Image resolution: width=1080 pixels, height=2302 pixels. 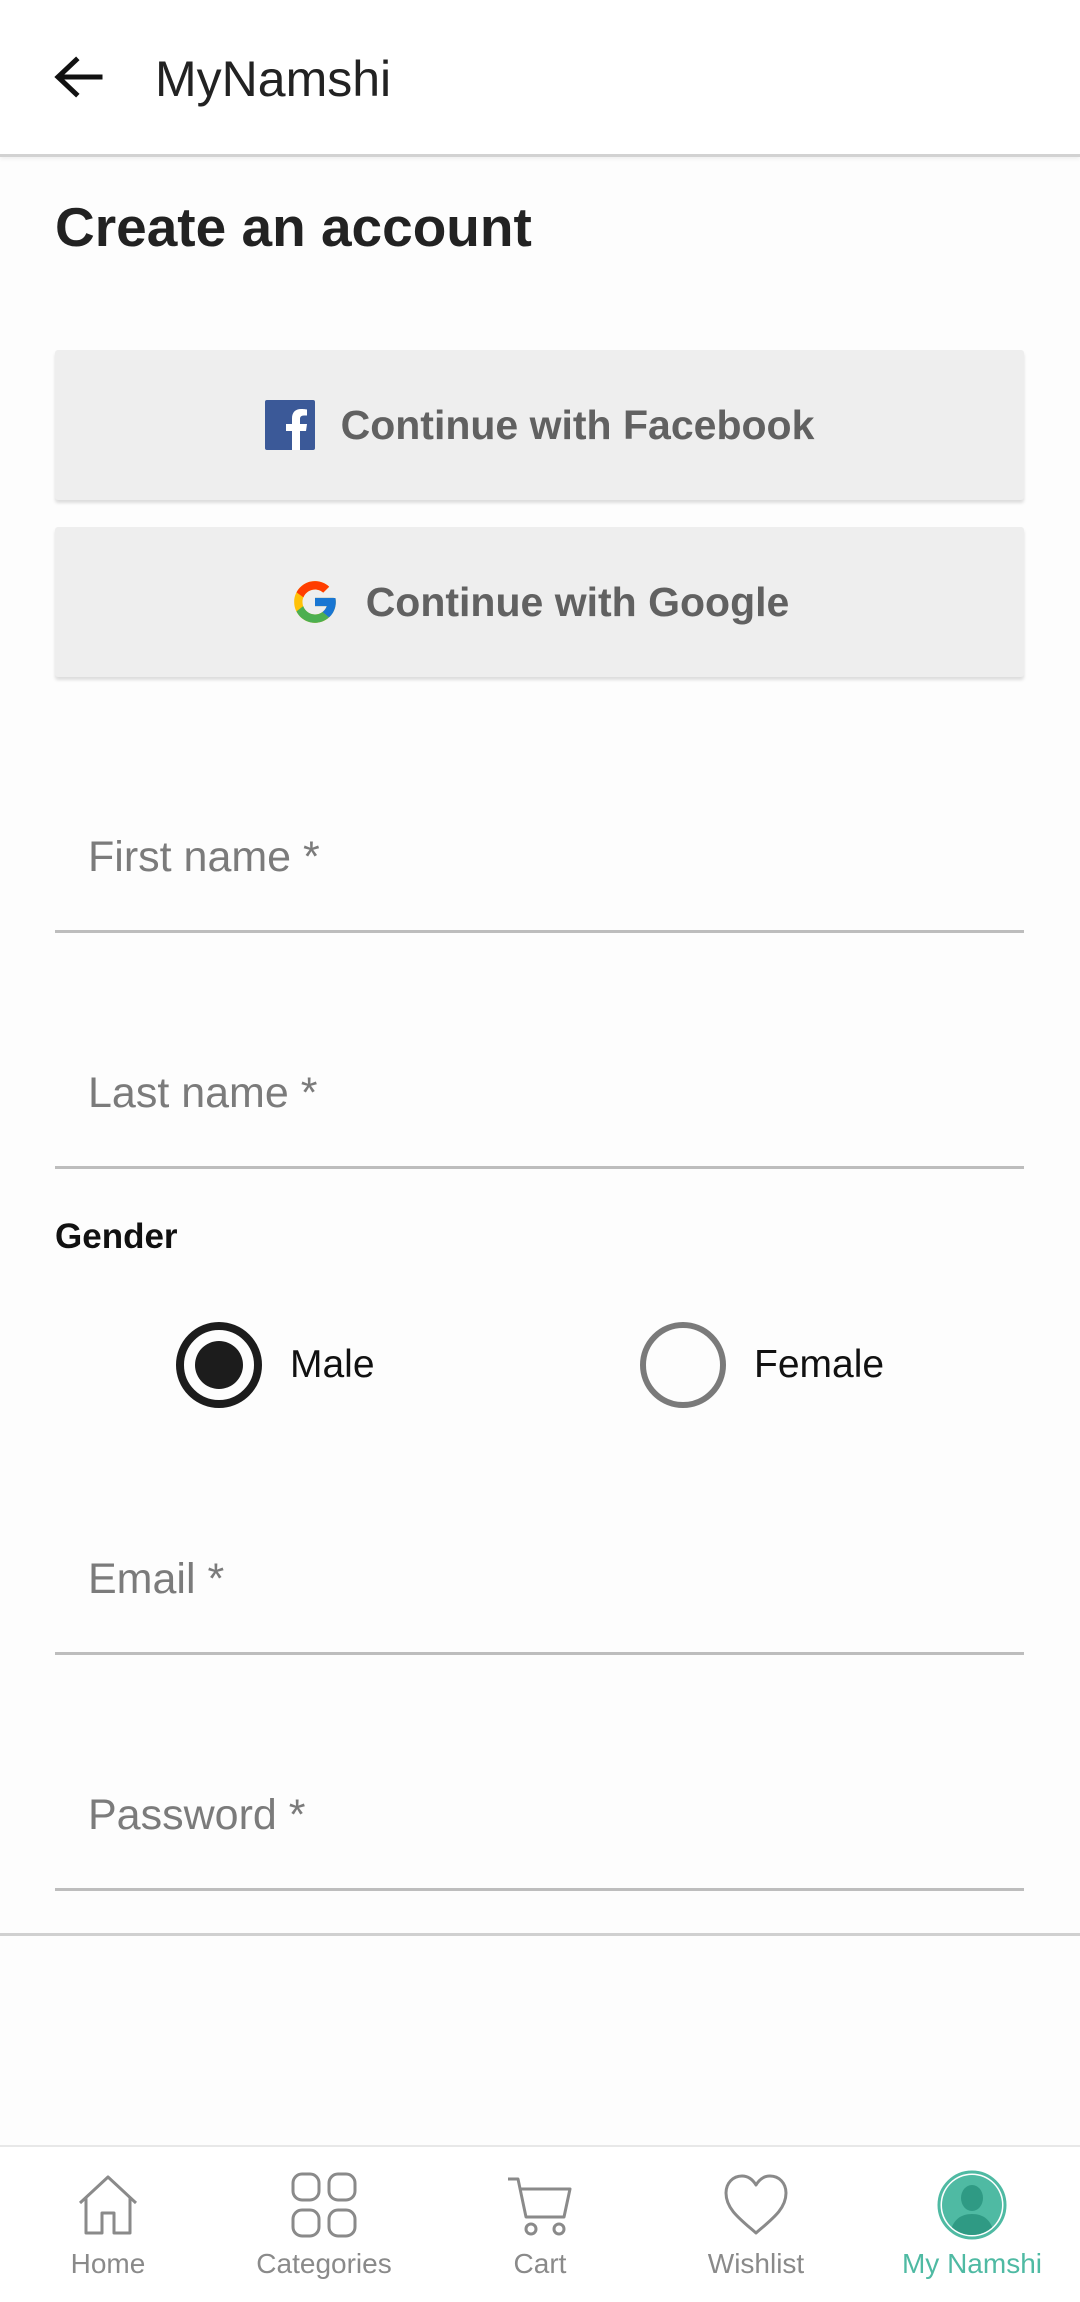 I want to click on home-icon, so click(x=108, y=2205).